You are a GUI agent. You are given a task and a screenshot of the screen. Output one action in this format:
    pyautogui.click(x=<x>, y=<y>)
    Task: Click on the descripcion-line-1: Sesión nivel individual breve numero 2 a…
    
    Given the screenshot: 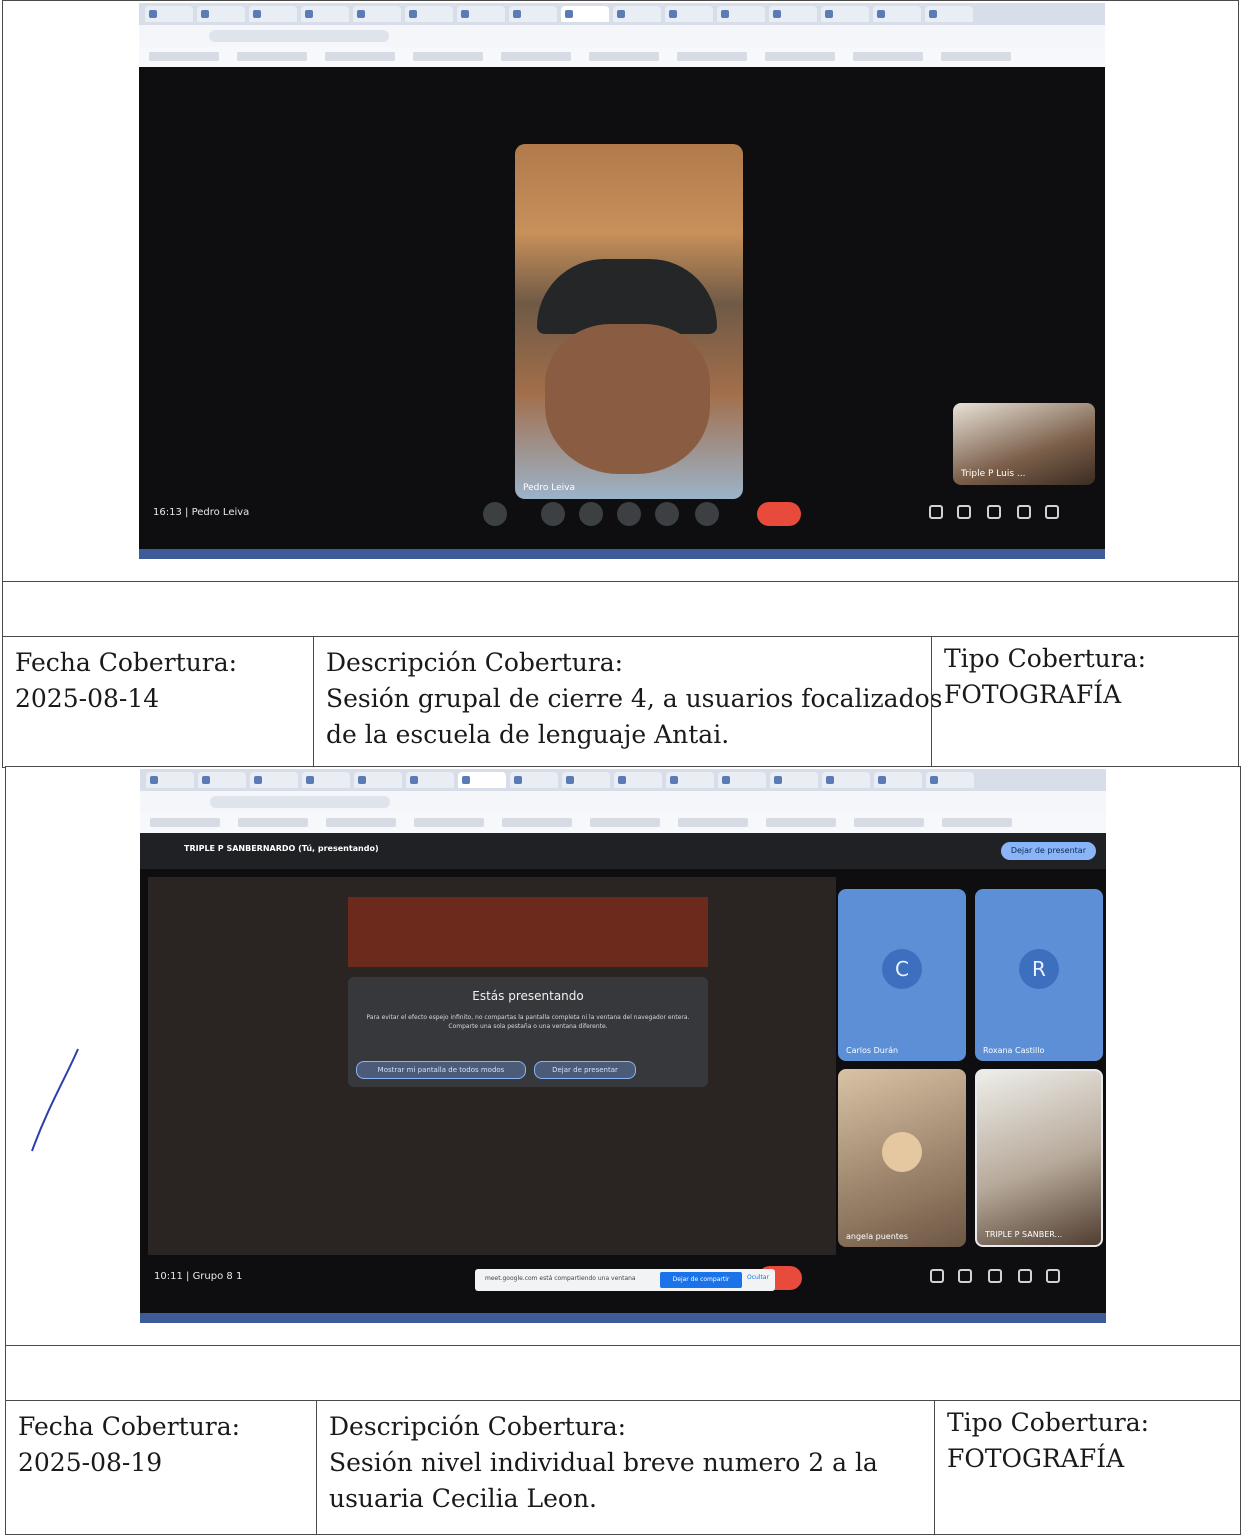 What is the action you would take?
    pyautogui.click(x=603, y=1462)
    